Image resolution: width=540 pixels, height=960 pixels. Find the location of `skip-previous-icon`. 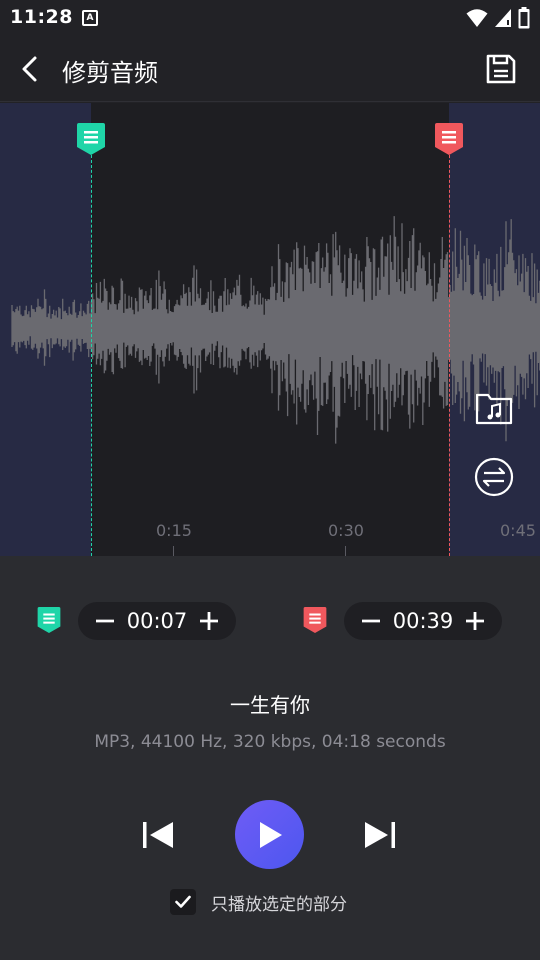

skip-previous-icon is located at coordinates (158, 835).